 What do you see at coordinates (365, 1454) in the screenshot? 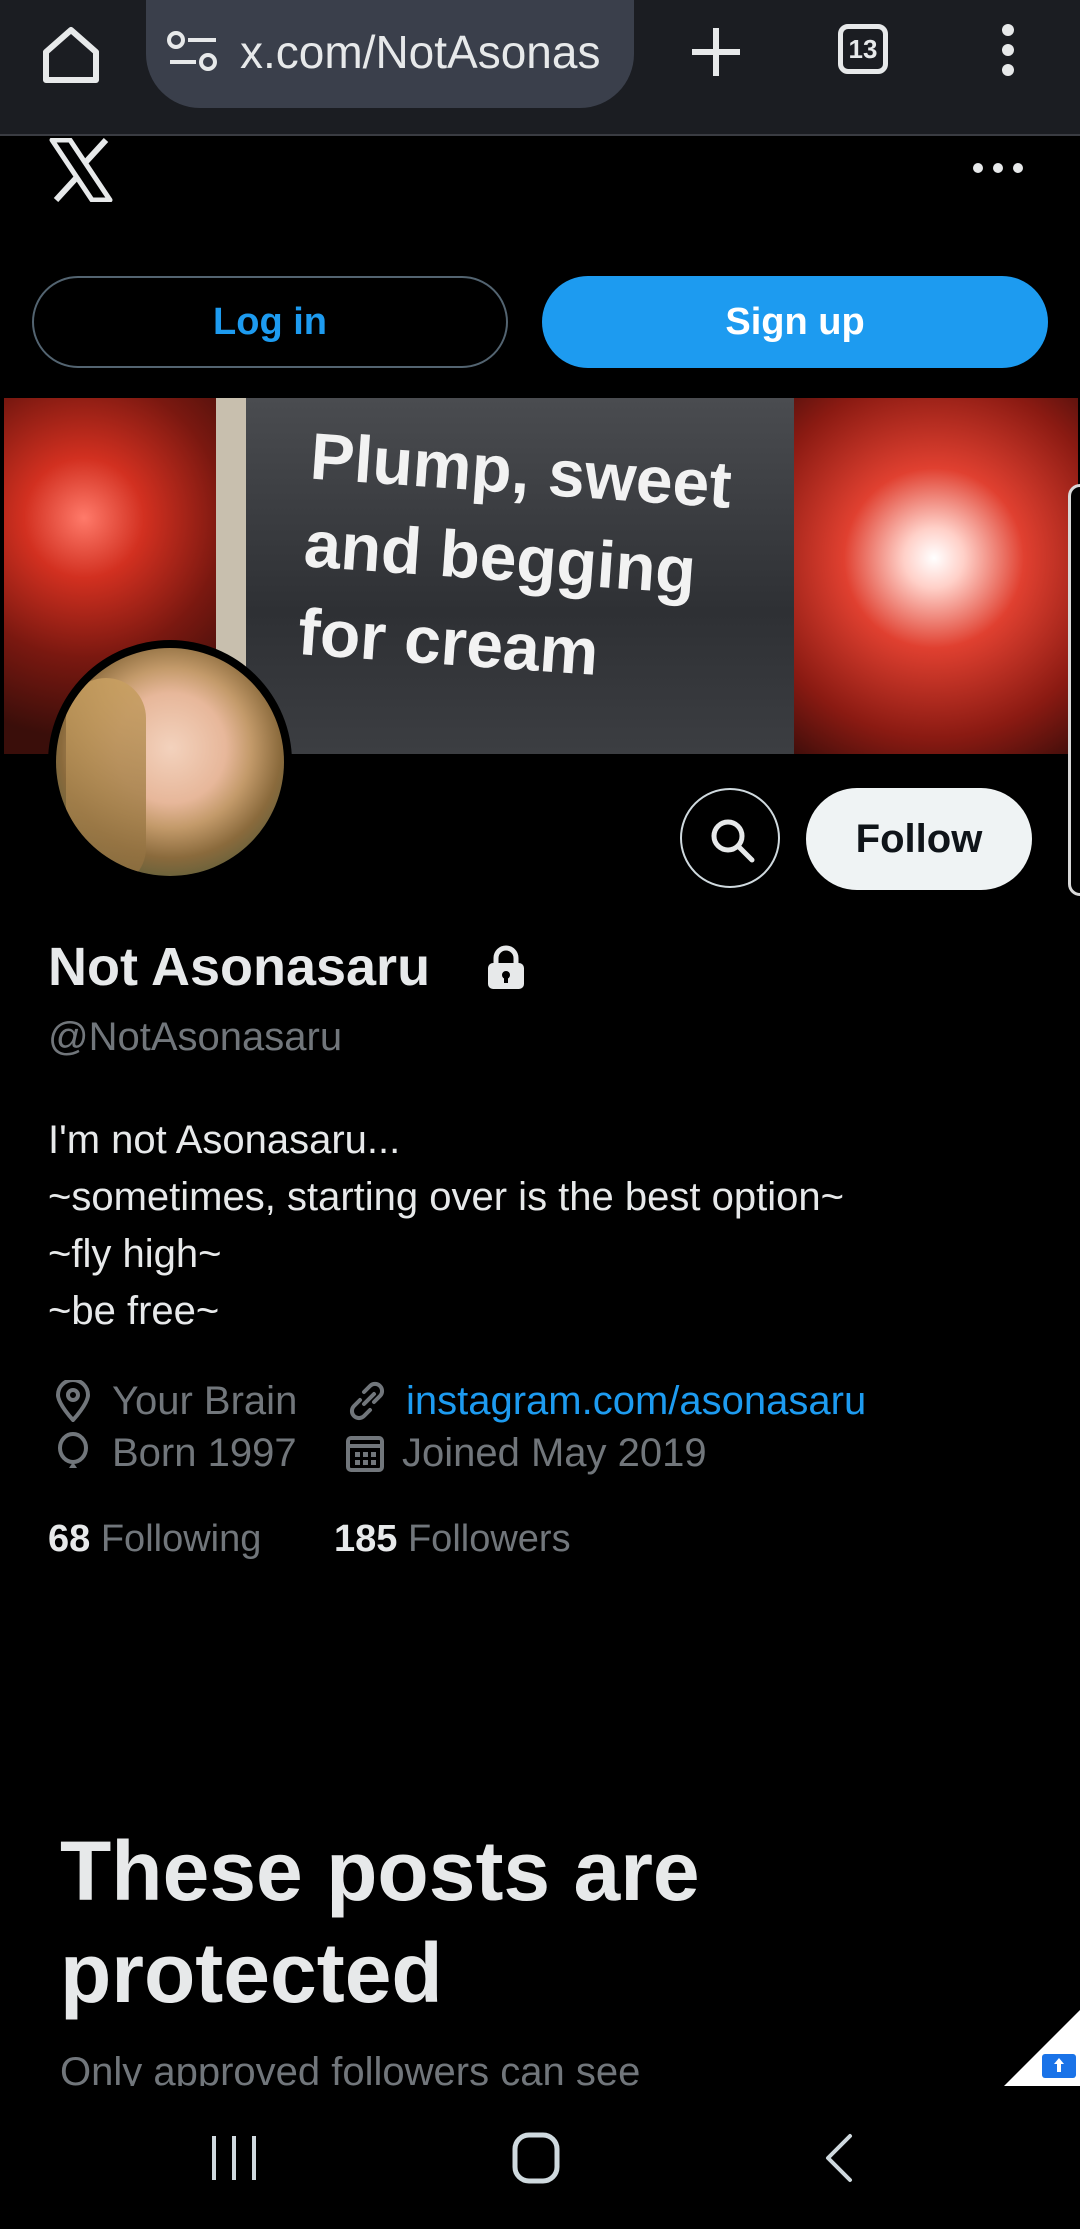
I see `calendar-icon` at bounding box center [365, 1454].